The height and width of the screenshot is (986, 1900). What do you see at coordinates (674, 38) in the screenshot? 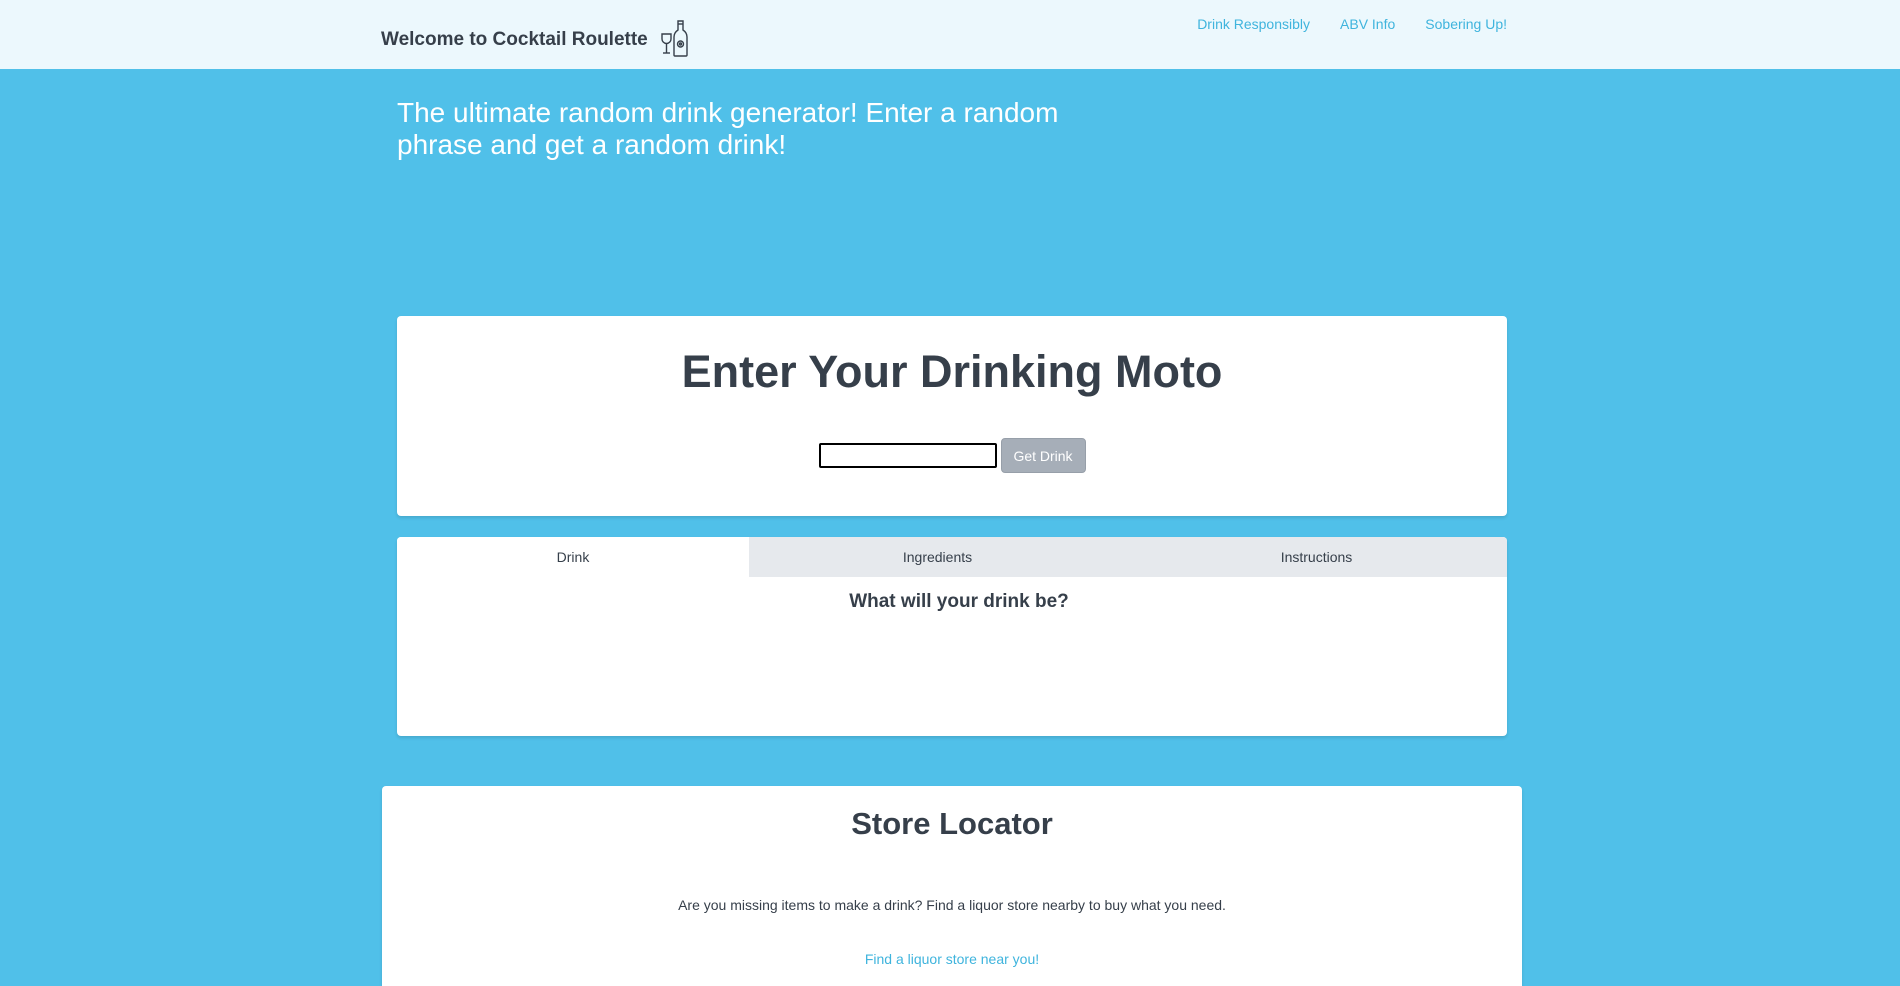
I see `wine-bottle-glass-icon` at bounding box center [674, 38].